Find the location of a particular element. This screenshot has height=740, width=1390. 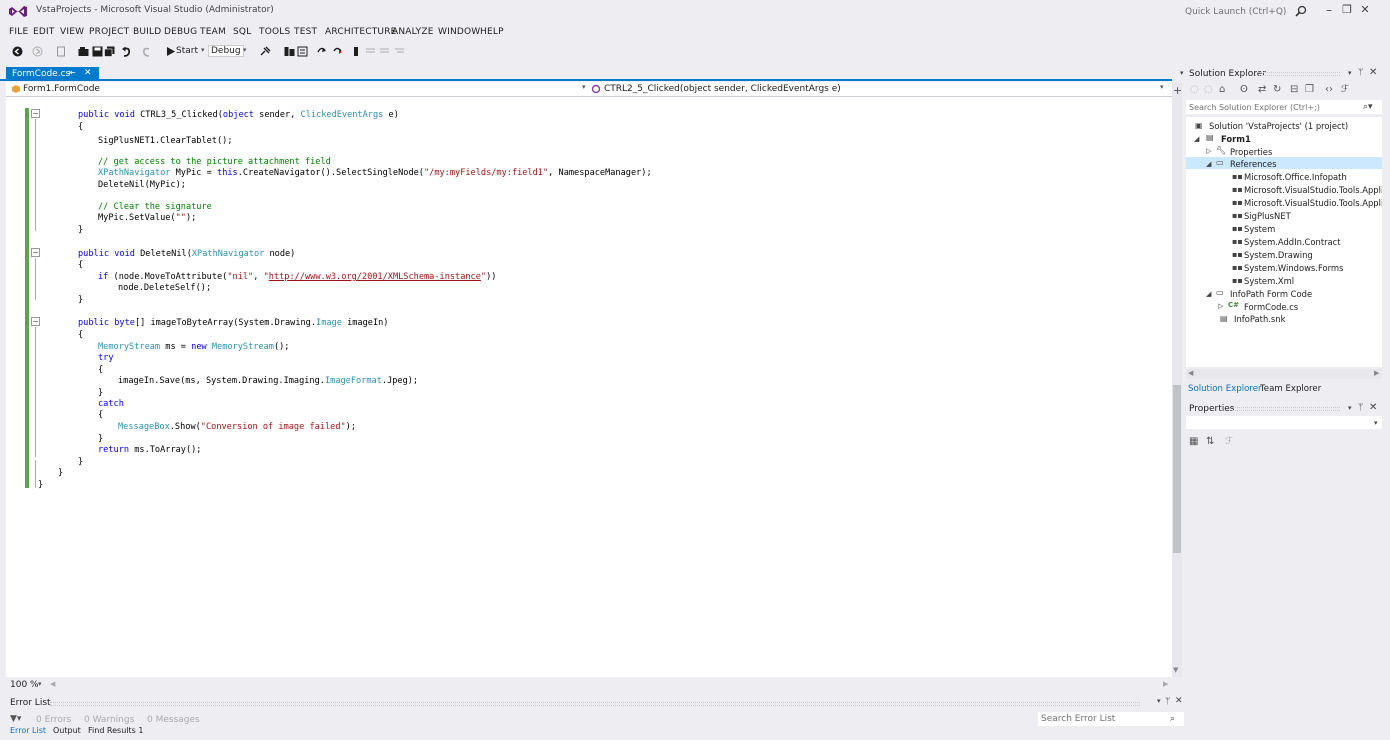

expand-toggle-icon: ◢ is located at coordinates (1196, 139).